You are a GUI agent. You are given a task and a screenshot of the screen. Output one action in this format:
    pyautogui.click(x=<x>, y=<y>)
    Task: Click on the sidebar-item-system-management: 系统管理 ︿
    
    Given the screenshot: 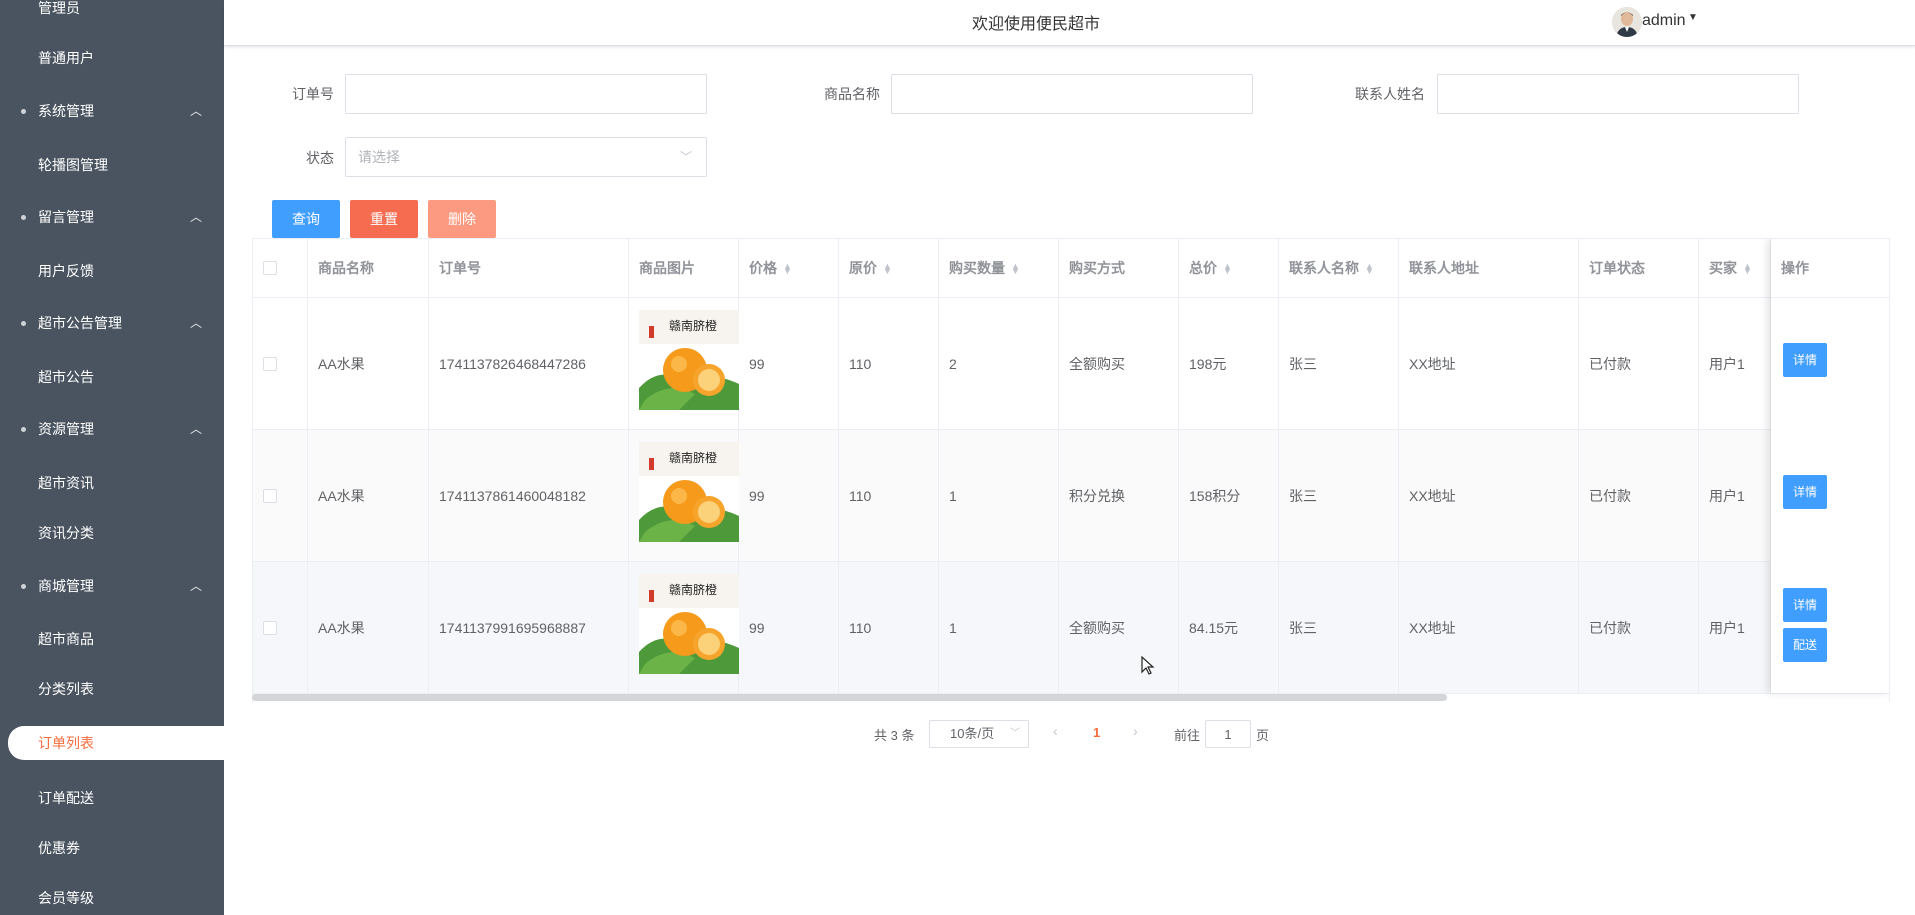 What is the action you would take?
    pyautogui.click(x=112, y=111)
    